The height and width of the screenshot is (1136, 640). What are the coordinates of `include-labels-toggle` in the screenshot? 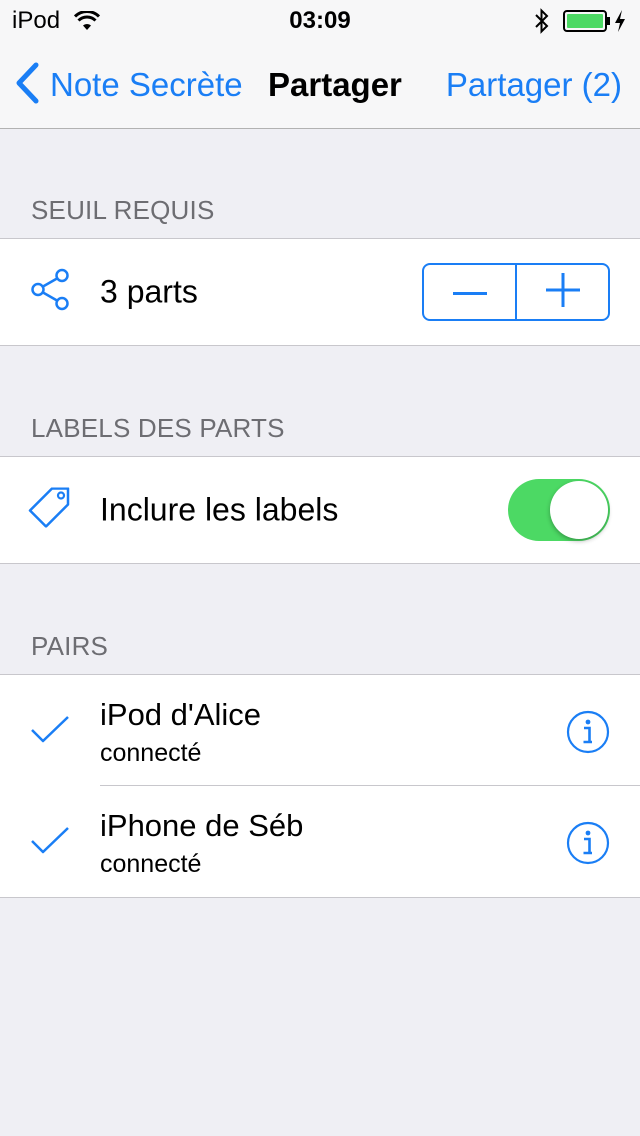 It's located at (559, 510).